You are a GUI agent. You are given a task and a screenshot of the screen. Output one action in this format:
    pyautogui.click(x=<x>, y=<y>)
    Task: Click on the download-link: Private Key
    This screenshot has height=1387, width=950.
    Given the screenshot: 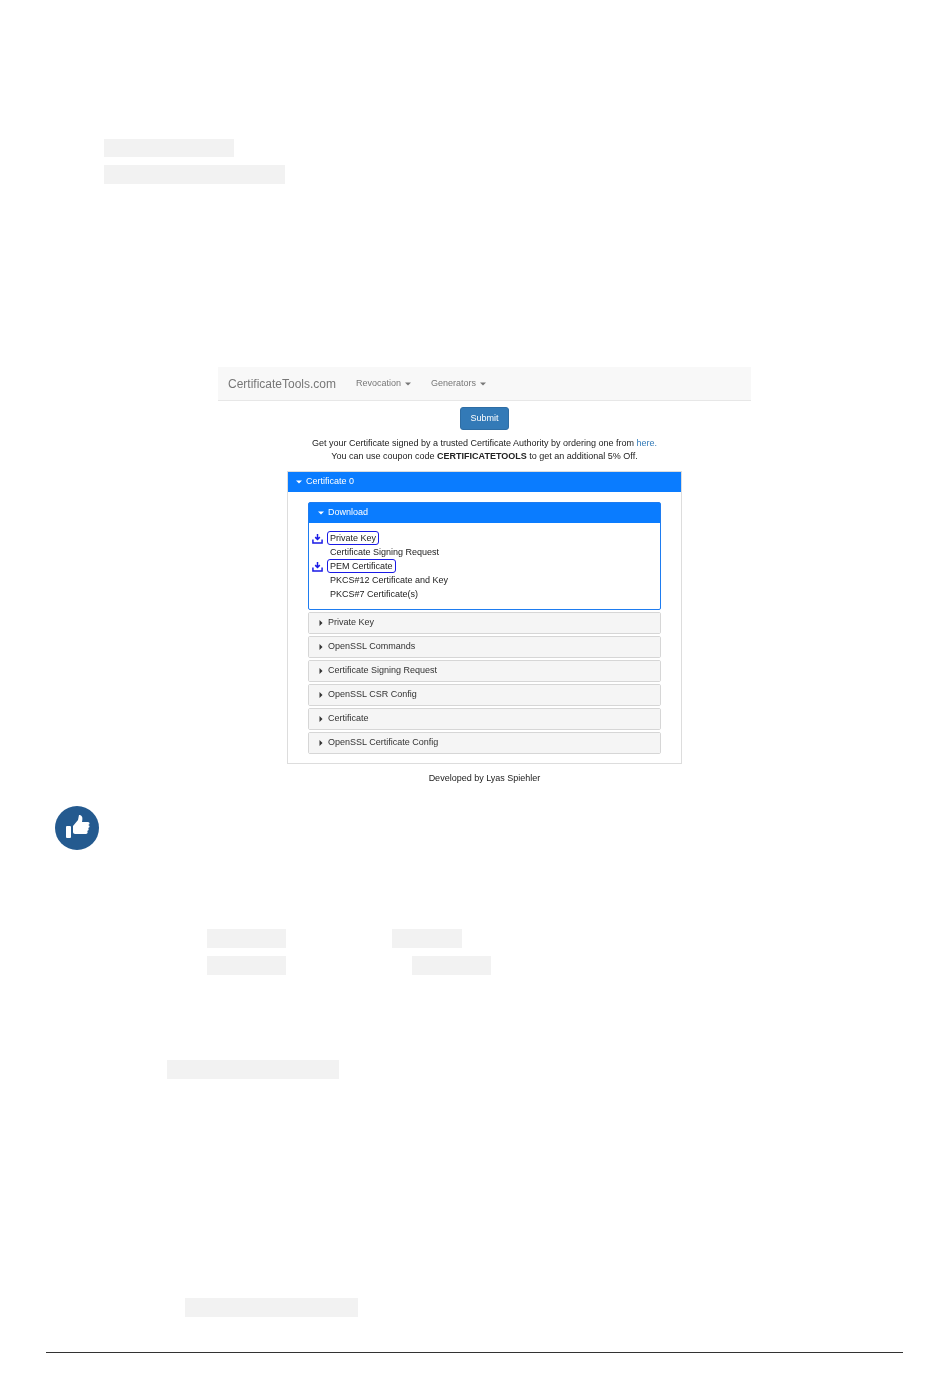 What is the action you would take?
    pyautogui.click(x=353, y=538)
    